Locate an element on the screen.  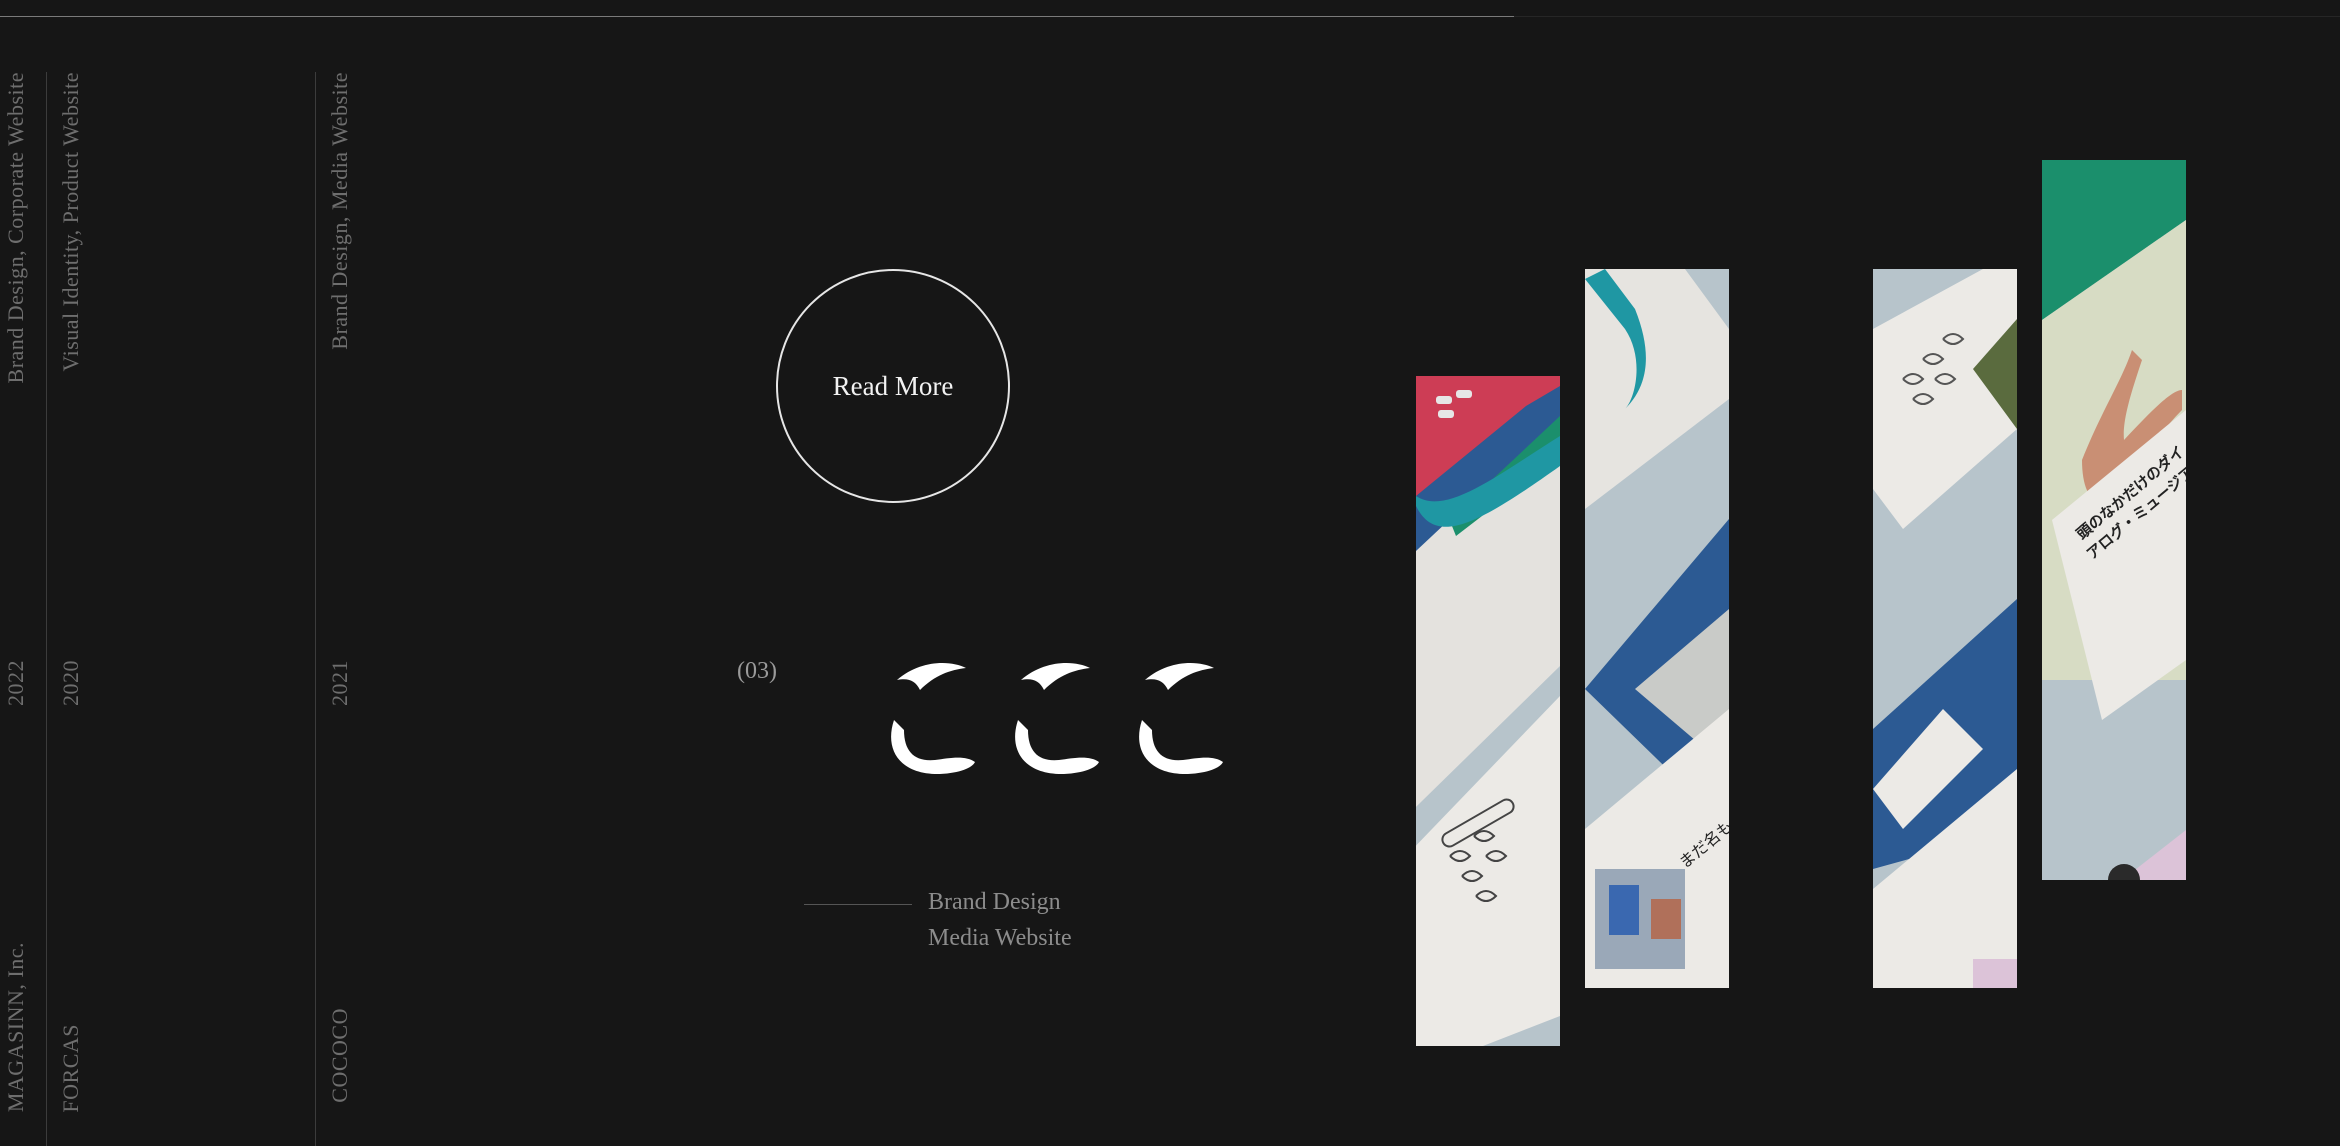
read-more-label: Read More is located at coordinates (893, 385).